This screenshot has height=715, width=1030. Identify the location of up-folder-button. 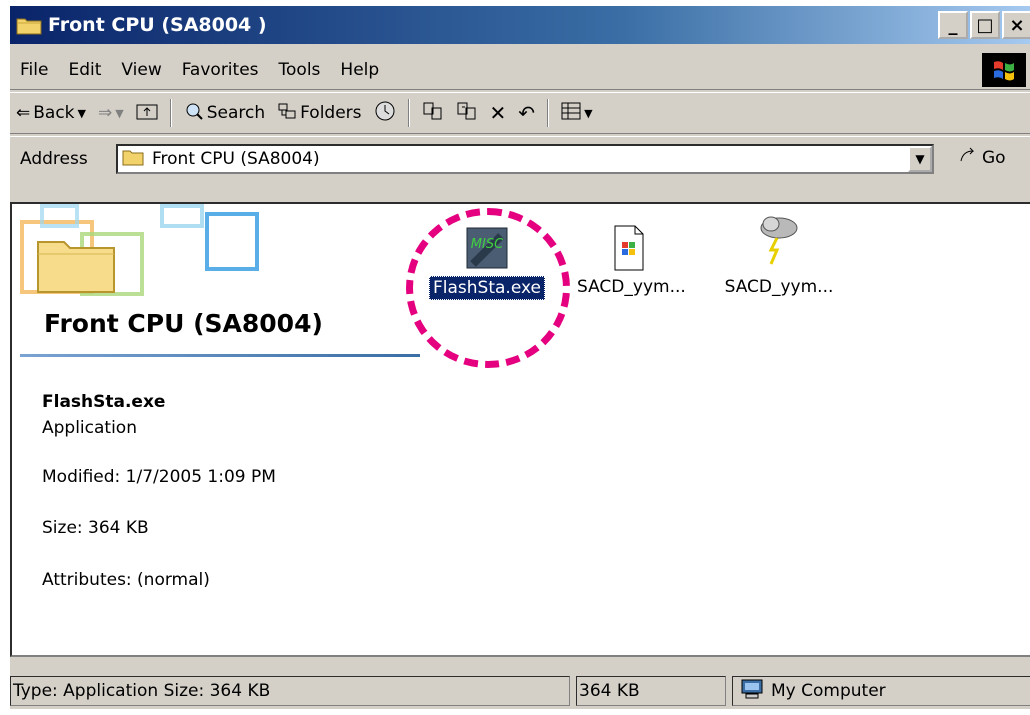
(147, 113).